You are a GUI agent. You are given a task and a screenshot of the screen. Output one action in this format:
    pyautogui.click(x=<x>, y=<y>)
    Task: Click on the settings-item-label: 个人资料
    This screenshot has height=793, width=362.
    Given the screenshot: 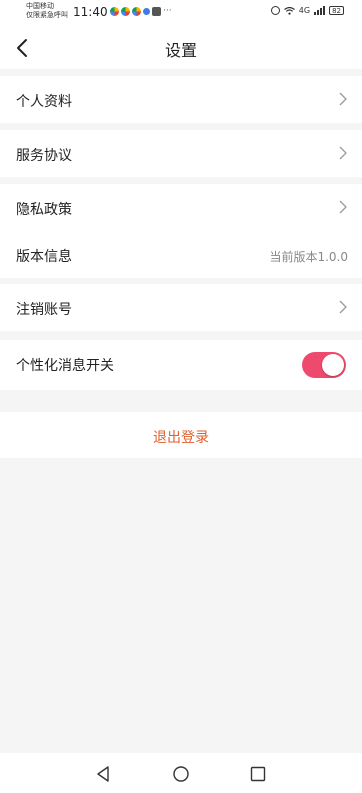 What is the action you would take?
    pyautogui.click(x=44, y=102)
    